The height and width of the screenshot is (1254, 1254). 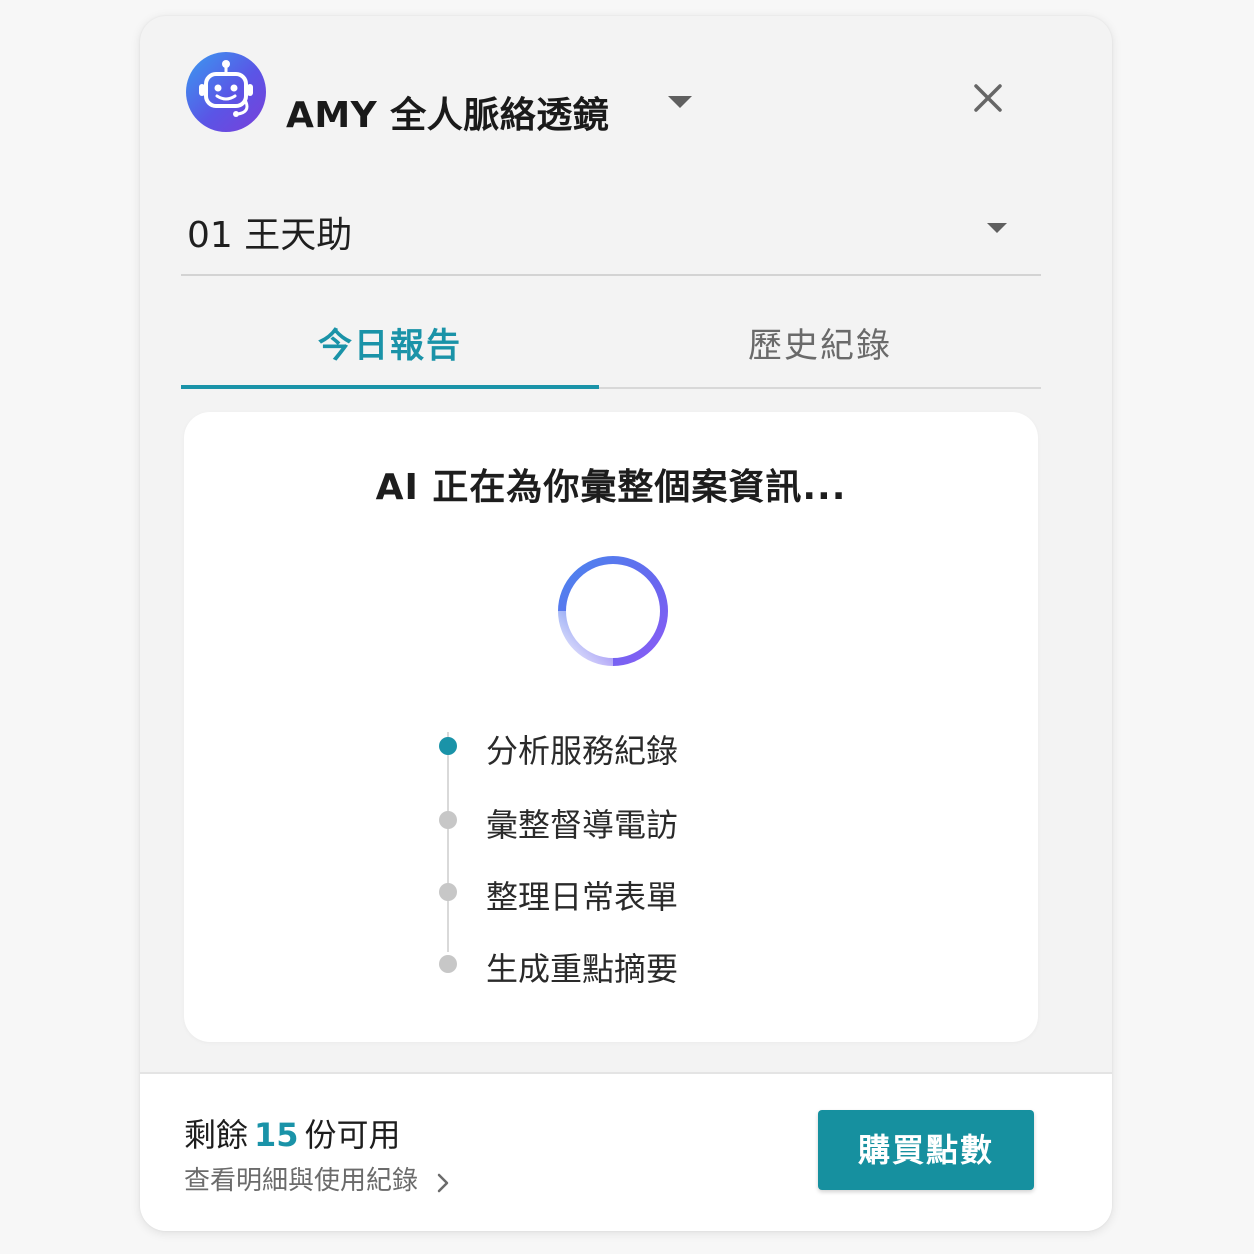 I want to click on usage-details-label: 查看明細與使用紀錄, so click(x=301, y=1181).